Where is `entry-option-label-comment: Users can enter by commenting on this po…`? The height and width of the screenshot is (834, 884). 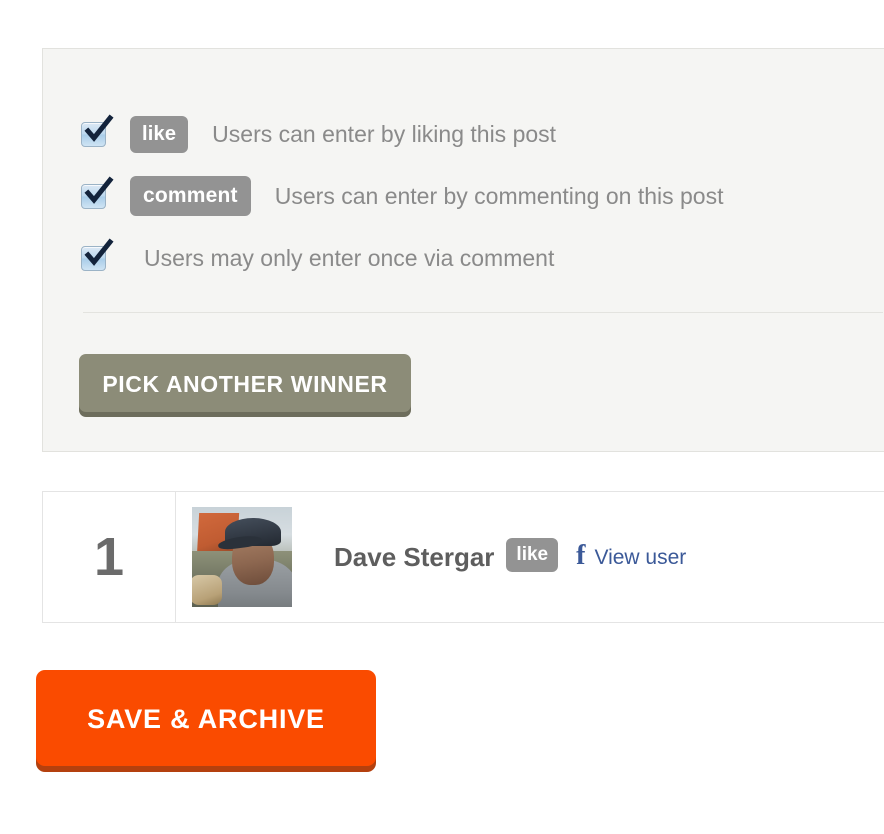 entry-option-label-comment: Users can enter by commenting on this po… is located at coordinates (499, 195).